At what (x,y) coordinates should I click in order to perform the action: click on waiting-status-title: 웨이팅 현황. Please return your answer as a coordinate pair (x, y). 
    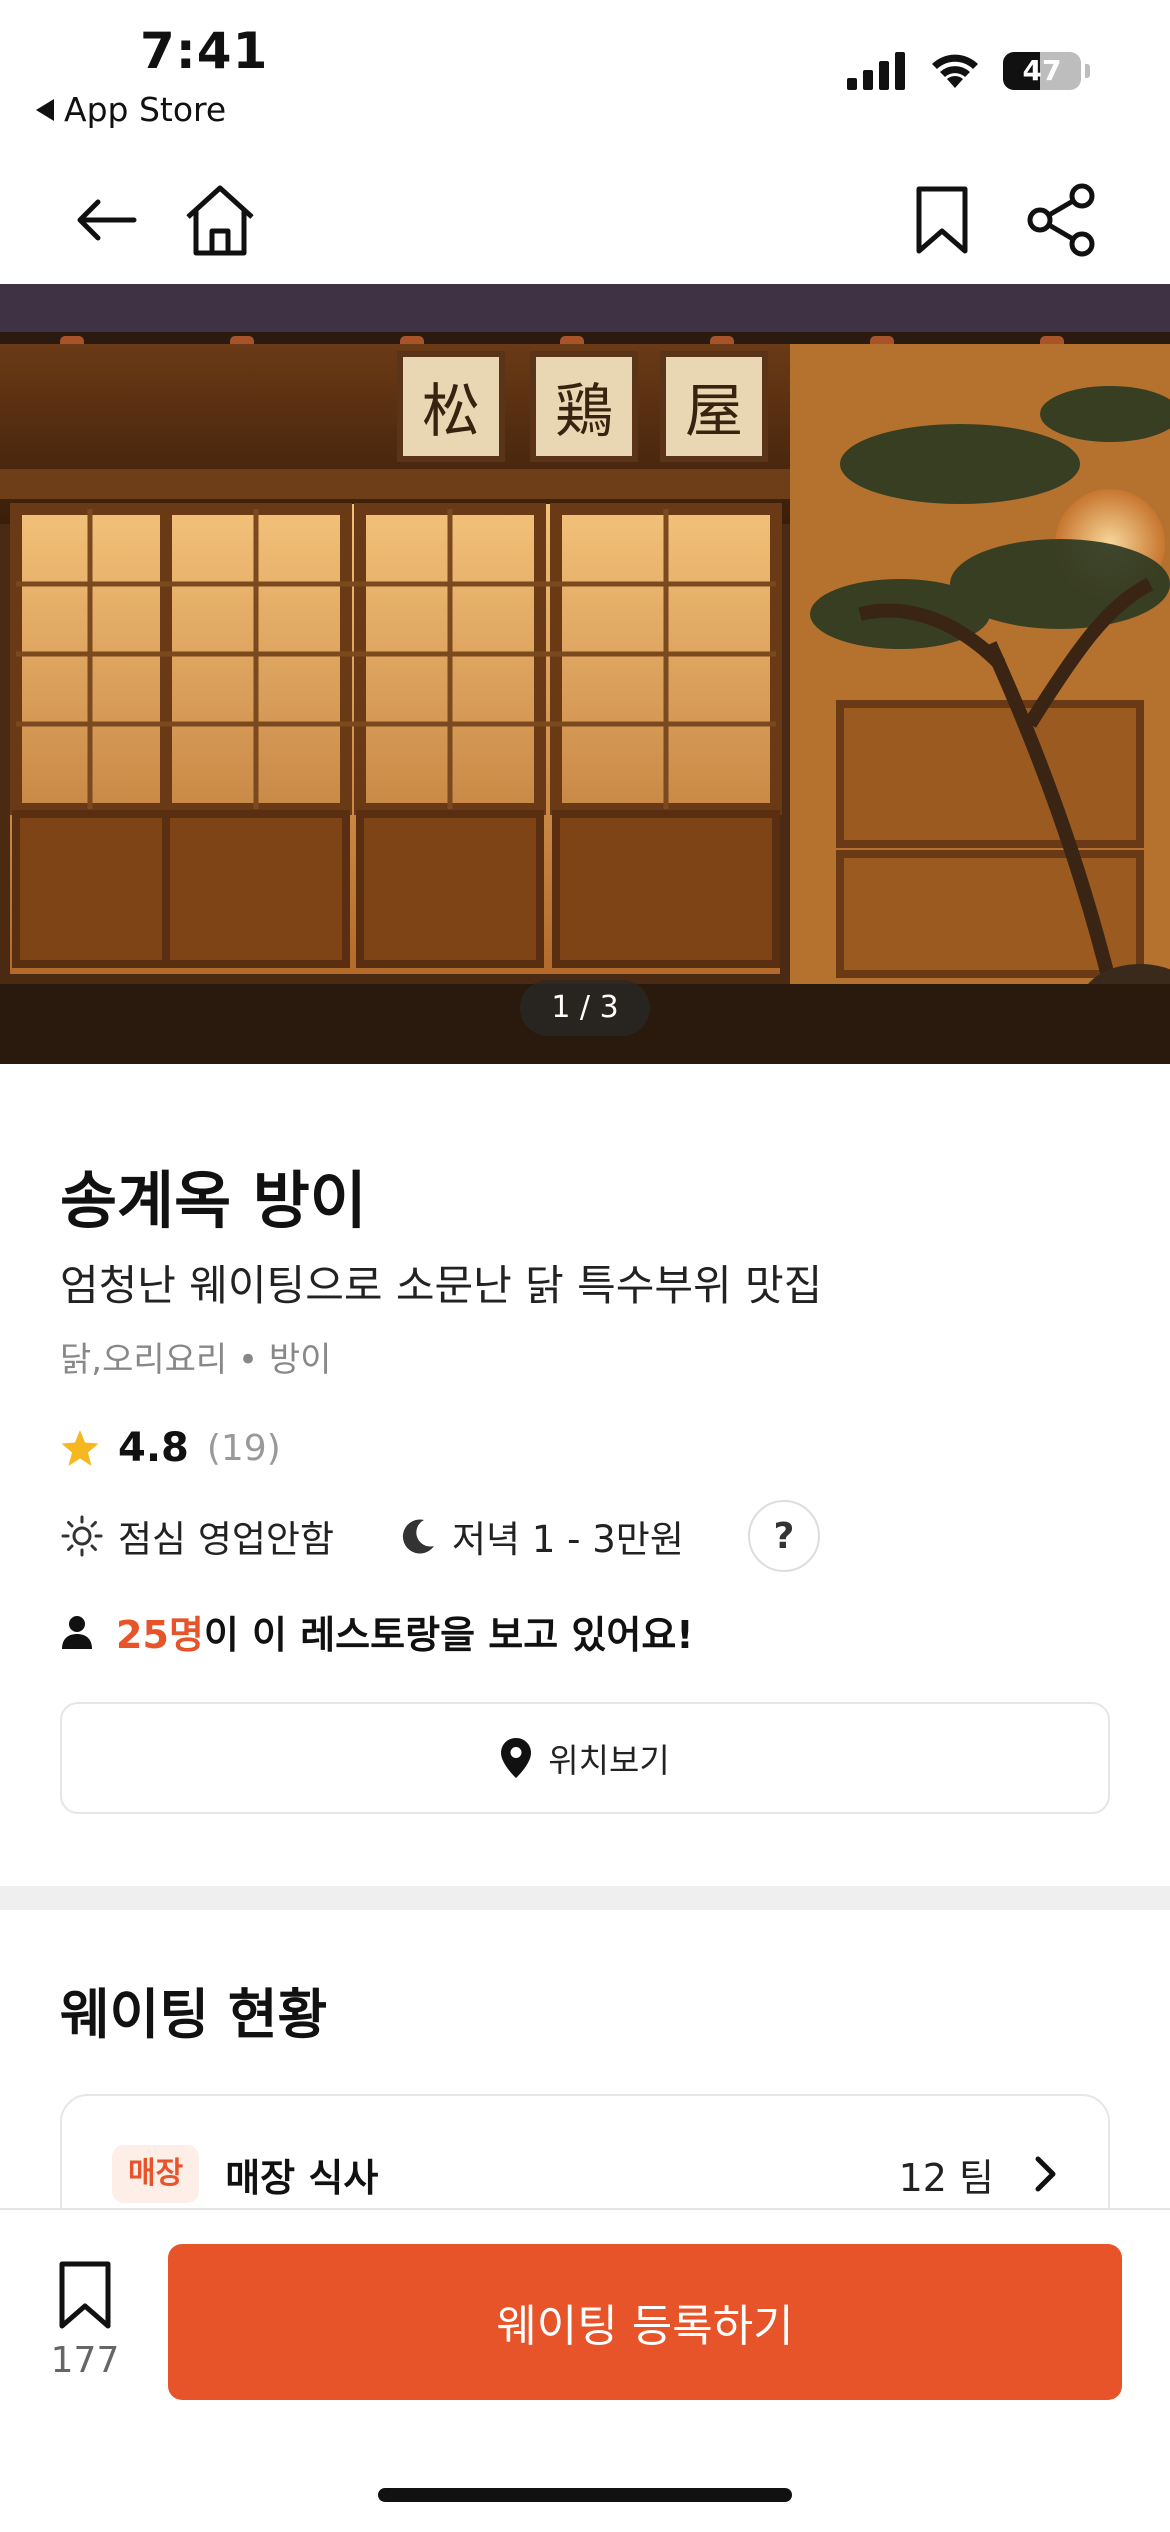
    Looking at the image, I should click on (194, 2014).